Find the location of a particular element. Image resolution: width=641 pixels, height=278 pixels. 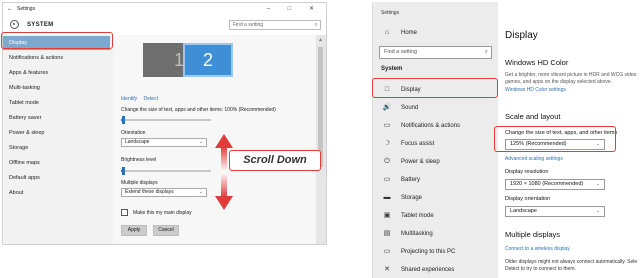

tablet-icon: ▣ is located at coordinates (387, 215).